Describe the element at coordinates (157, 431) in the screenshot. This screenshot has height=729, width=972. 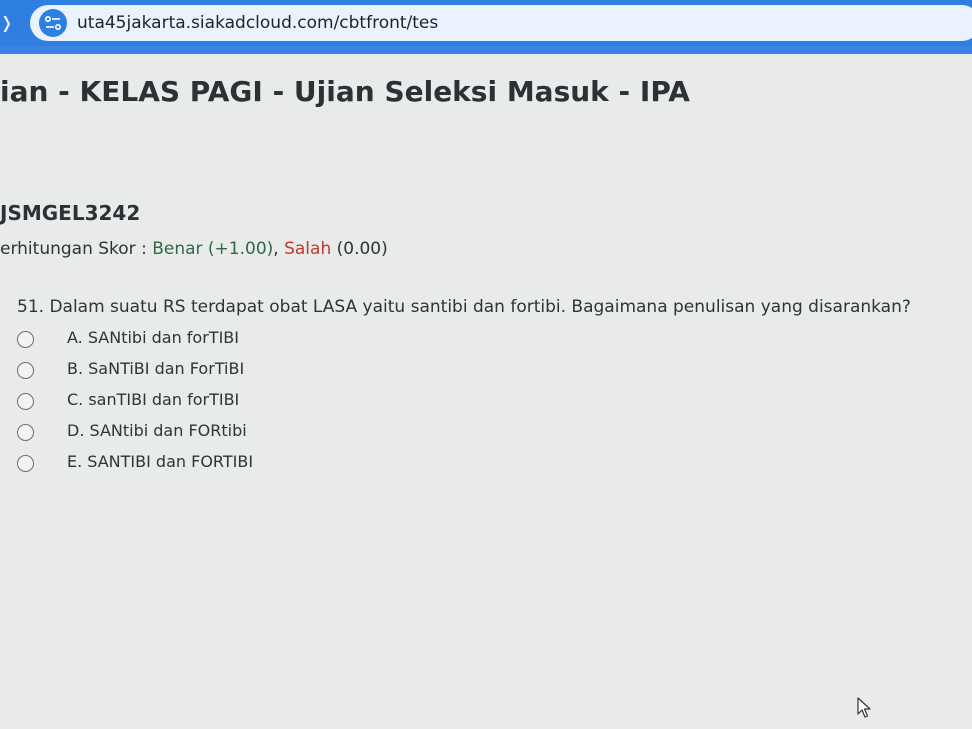
I see `option-label: D. SANtibi dan FORtibi` at that location.